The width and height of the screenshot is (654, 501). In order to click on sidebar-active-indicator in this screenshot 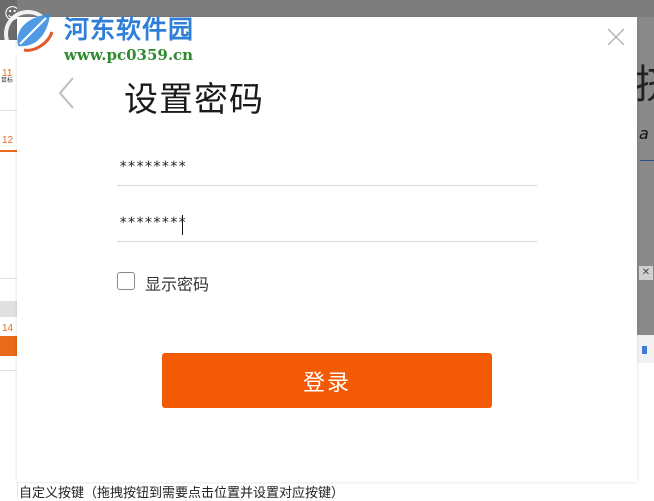, I will do `click(8, 151)`.